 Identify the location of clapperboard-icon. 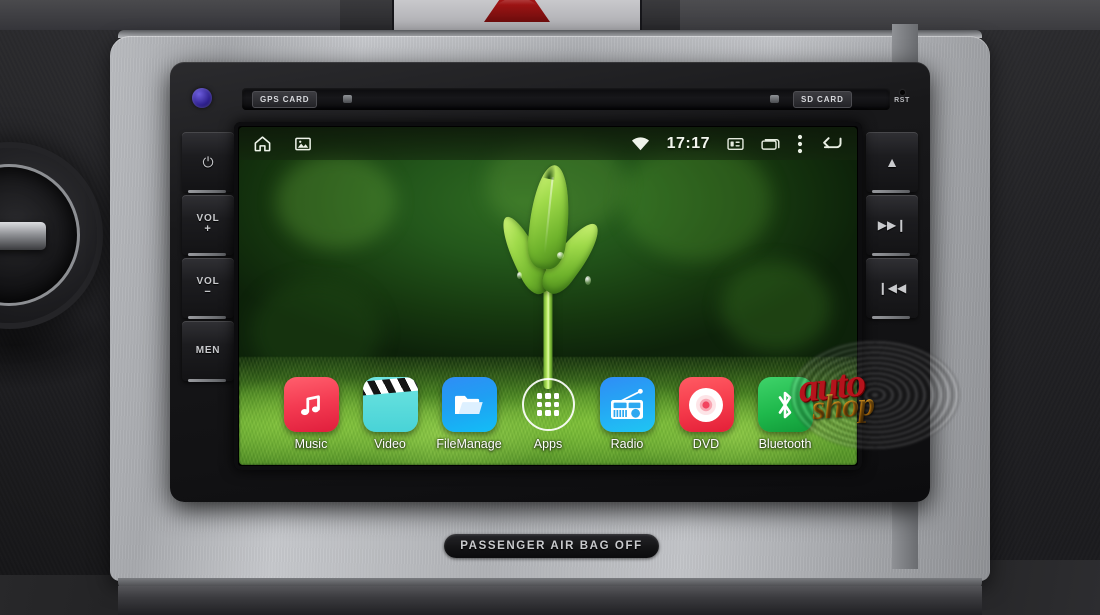
(390, 404).